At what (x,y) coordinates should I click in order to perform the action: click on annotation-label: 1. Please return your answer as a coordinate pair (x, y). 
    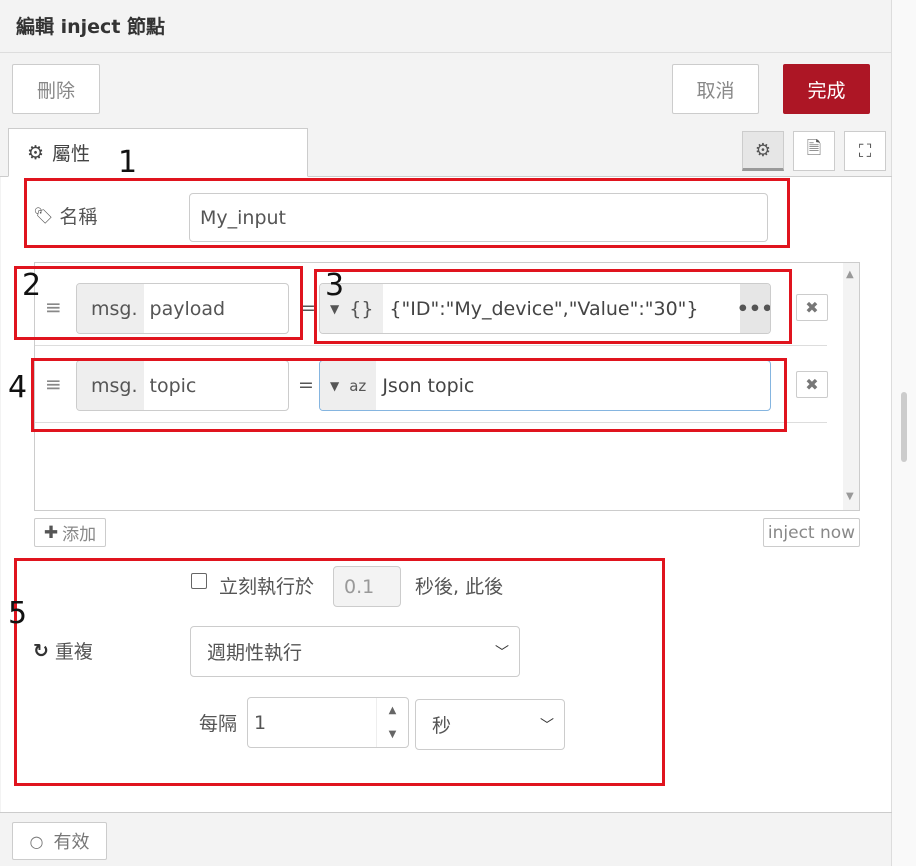
    Looking at the image, I should click on (128, 162).